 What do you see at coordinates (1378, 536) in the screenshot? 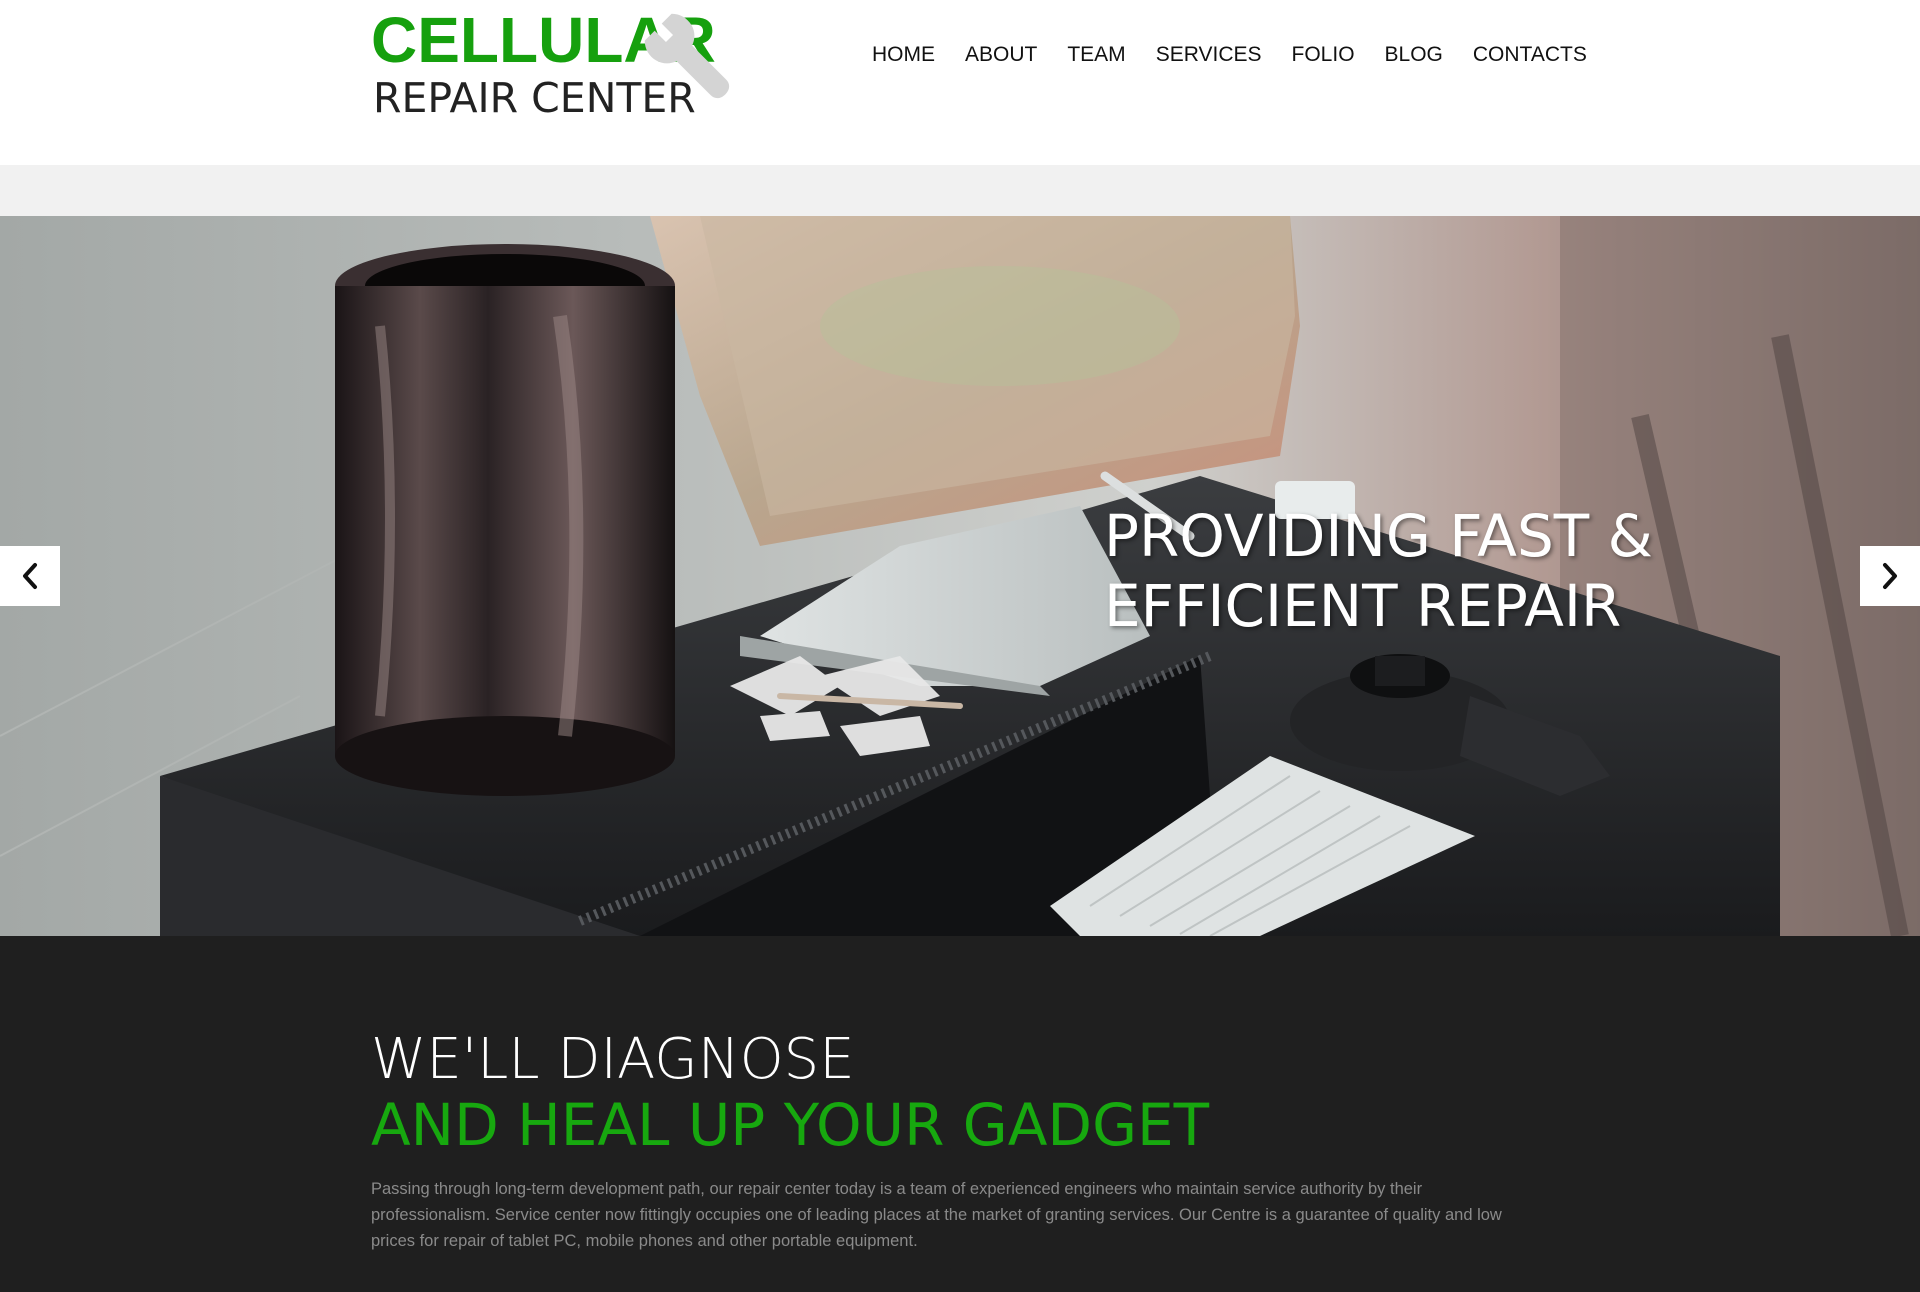
I see `hero-caption-line1: PROVIDING FAST &` at bounding box center [1378, 536].